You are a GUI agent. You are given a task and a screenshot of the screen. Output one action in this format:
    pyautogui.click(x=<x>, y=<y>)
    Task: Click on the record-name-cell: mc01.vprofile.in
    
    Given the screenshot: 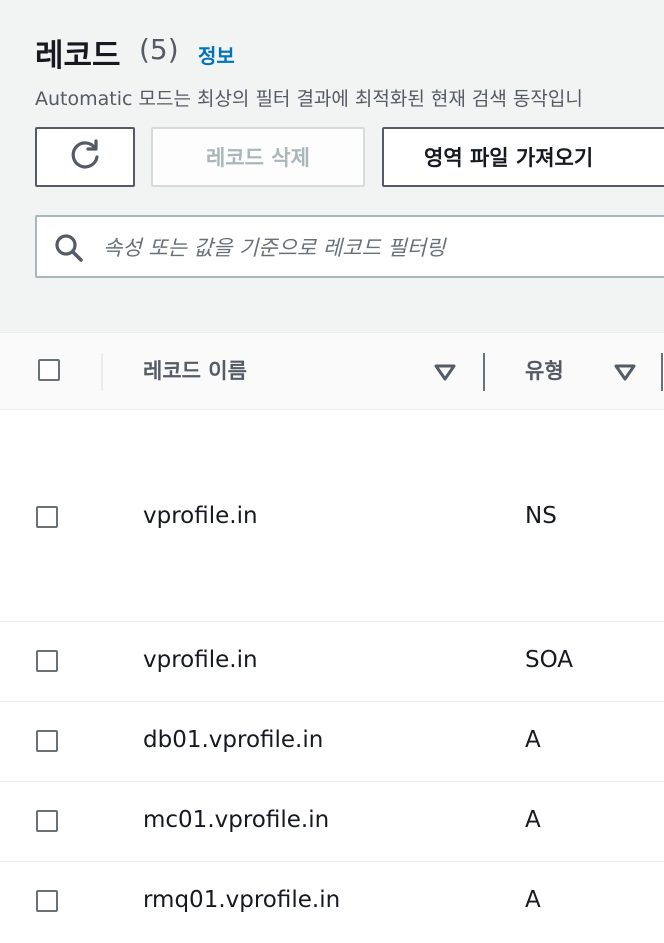 What is the action you would take?
    pyautogui.click(x=236, y=820)
    